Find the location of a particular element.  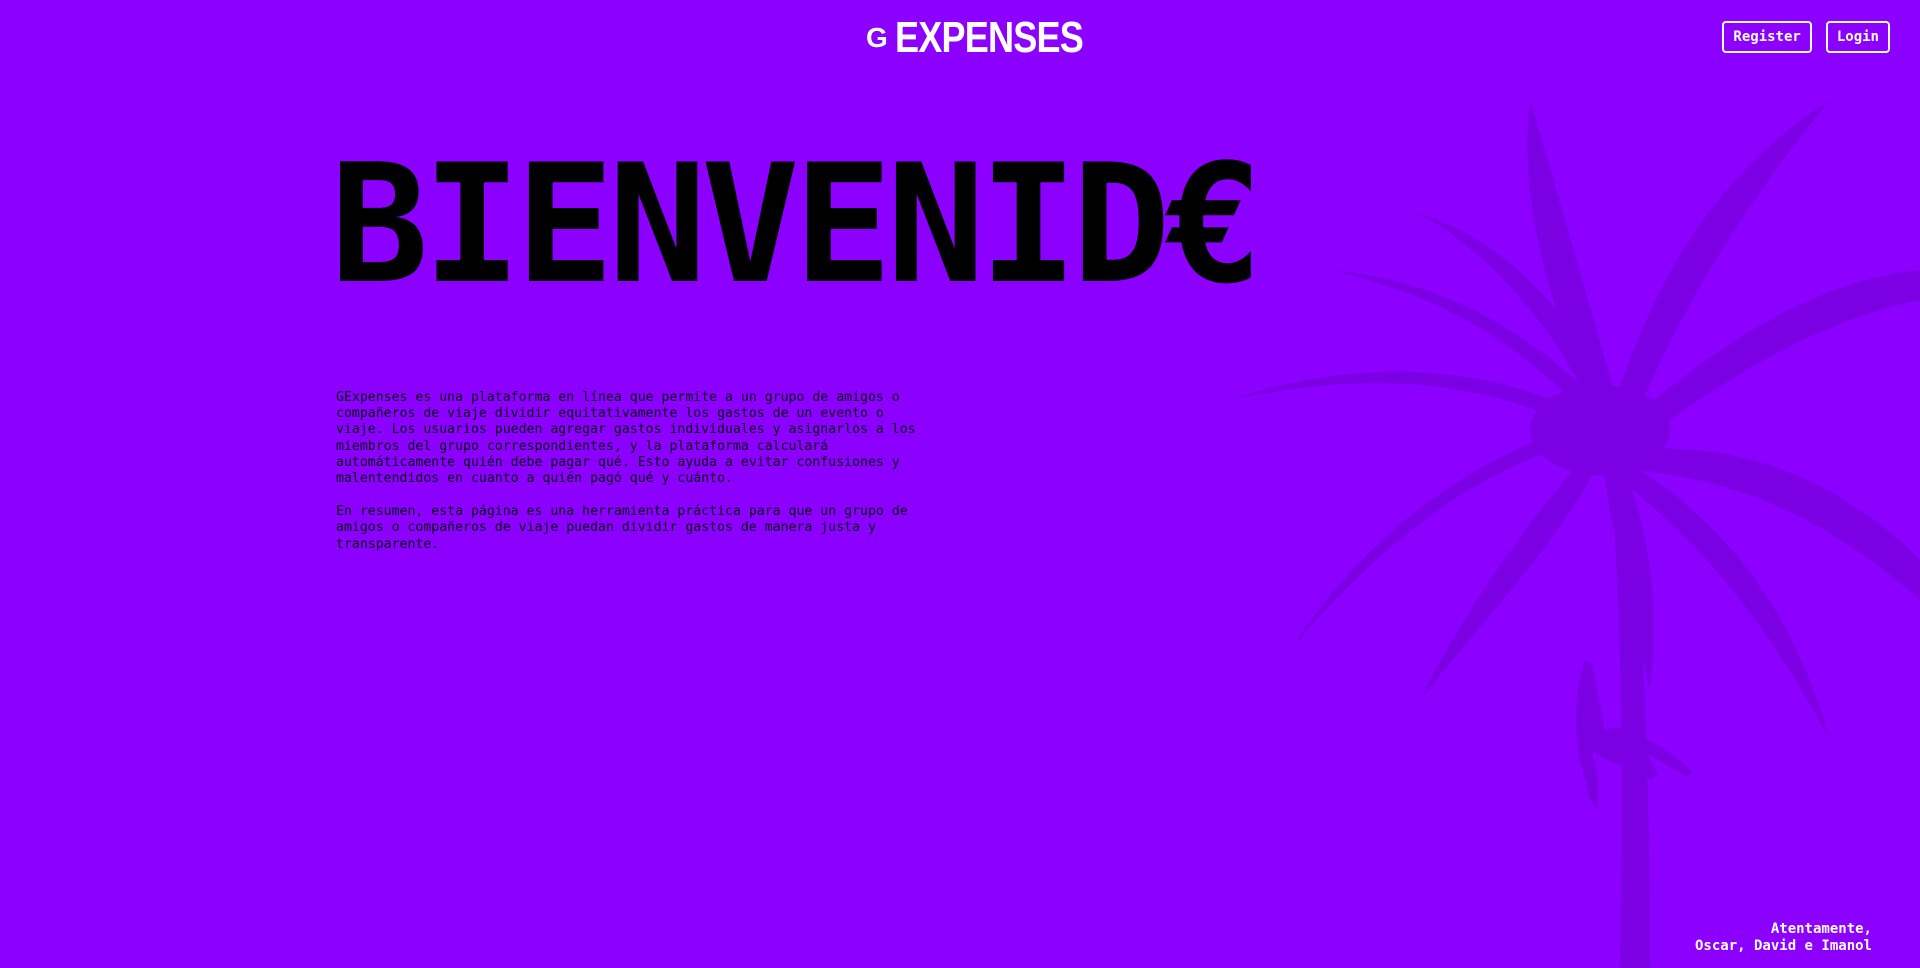

top-nav: Register Login is located at coordinates (1806, 37).